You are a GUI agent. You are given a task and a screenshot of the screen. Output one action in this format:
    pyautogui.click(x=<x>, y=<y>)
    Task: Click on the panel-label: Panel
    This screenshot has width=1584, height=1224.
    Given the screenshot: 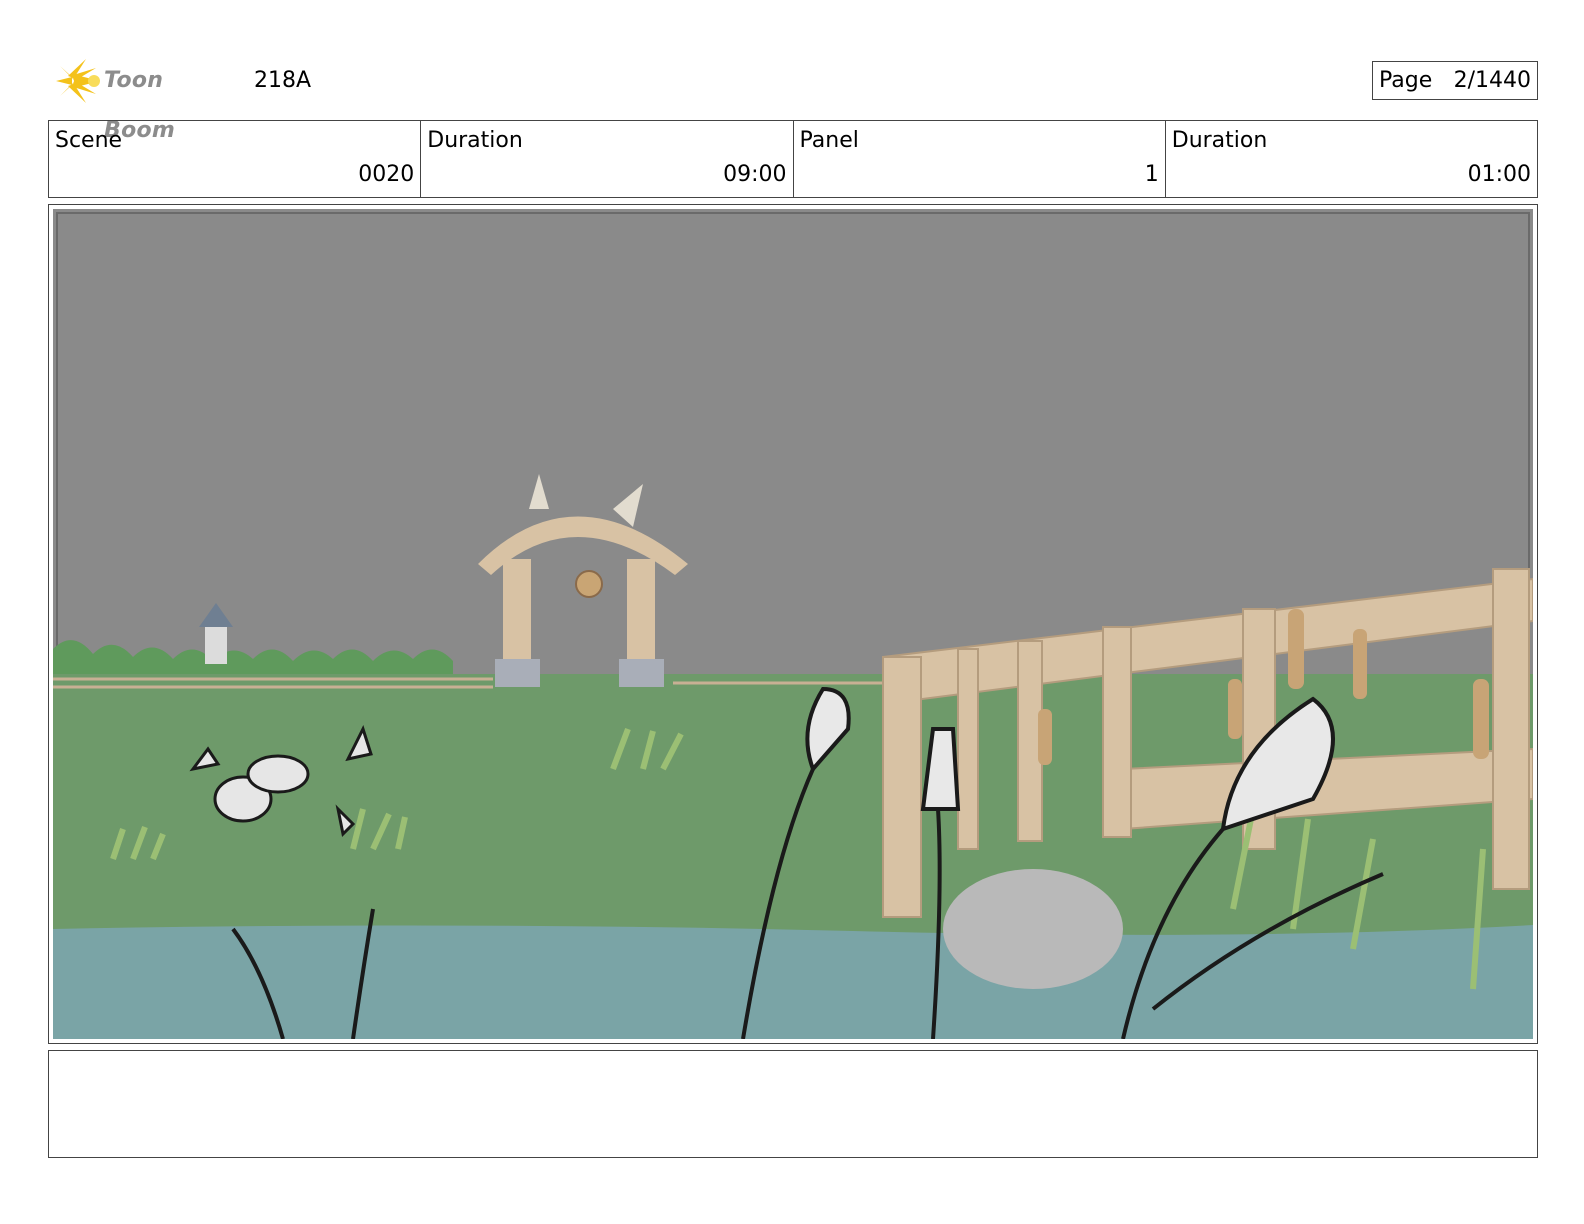 What is the action you would take?
    pyautogui.click(x=829, y=140)
    